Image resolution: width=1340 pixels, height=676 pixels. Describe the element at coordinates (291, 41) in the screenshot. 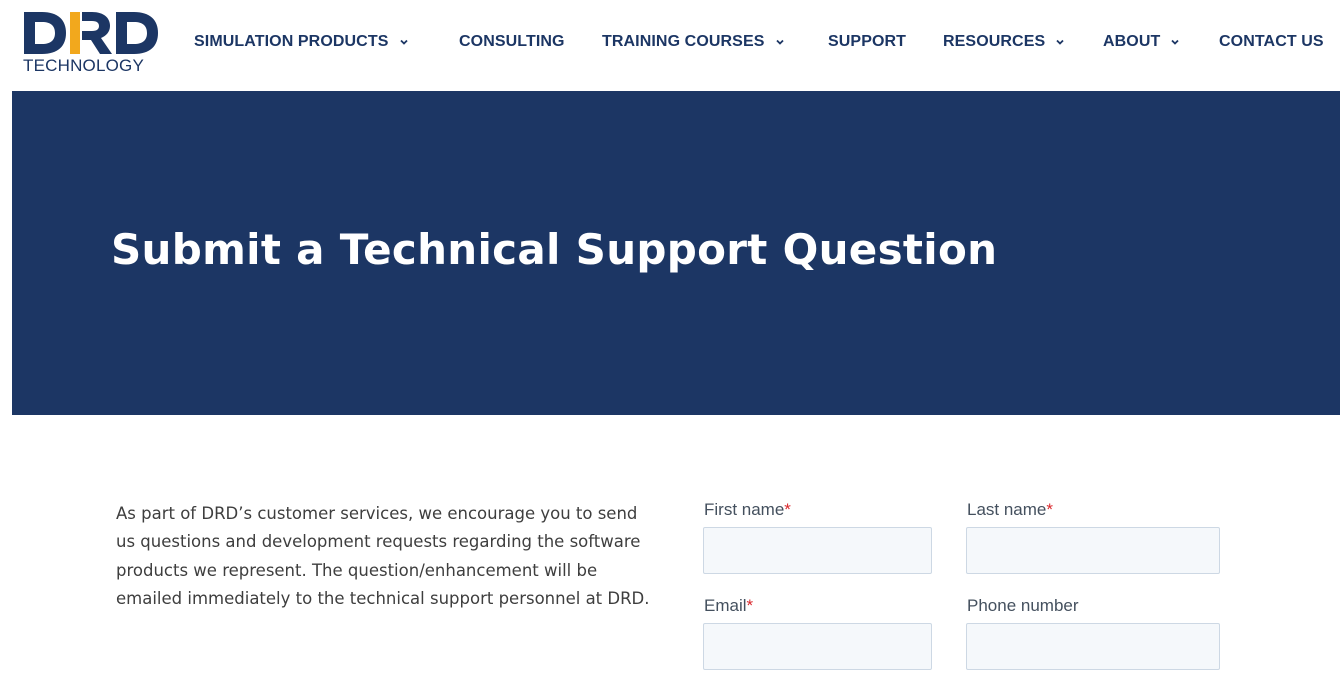

I see `nav-label: SIMULATION PRODUCTS` at that location.